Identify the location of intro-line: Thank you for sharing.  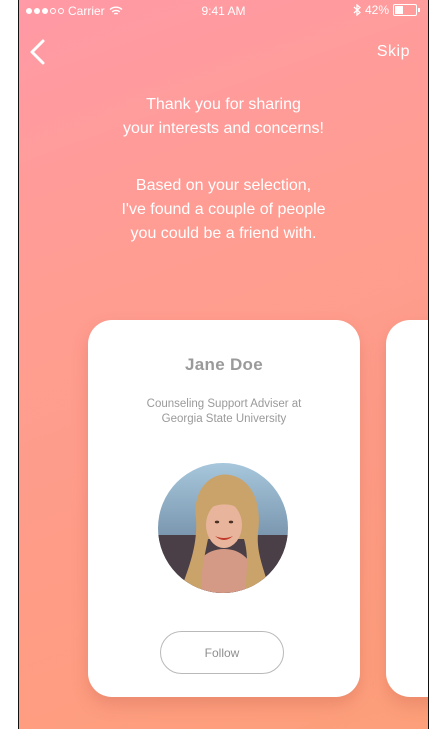
(223, 104).